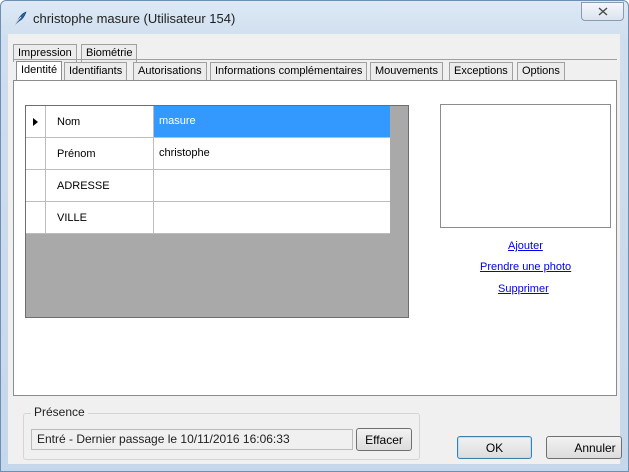 The height and width of the screenshot is (472, 629). I want to click on clear-presence-button: Effacer, so click(384, 439).